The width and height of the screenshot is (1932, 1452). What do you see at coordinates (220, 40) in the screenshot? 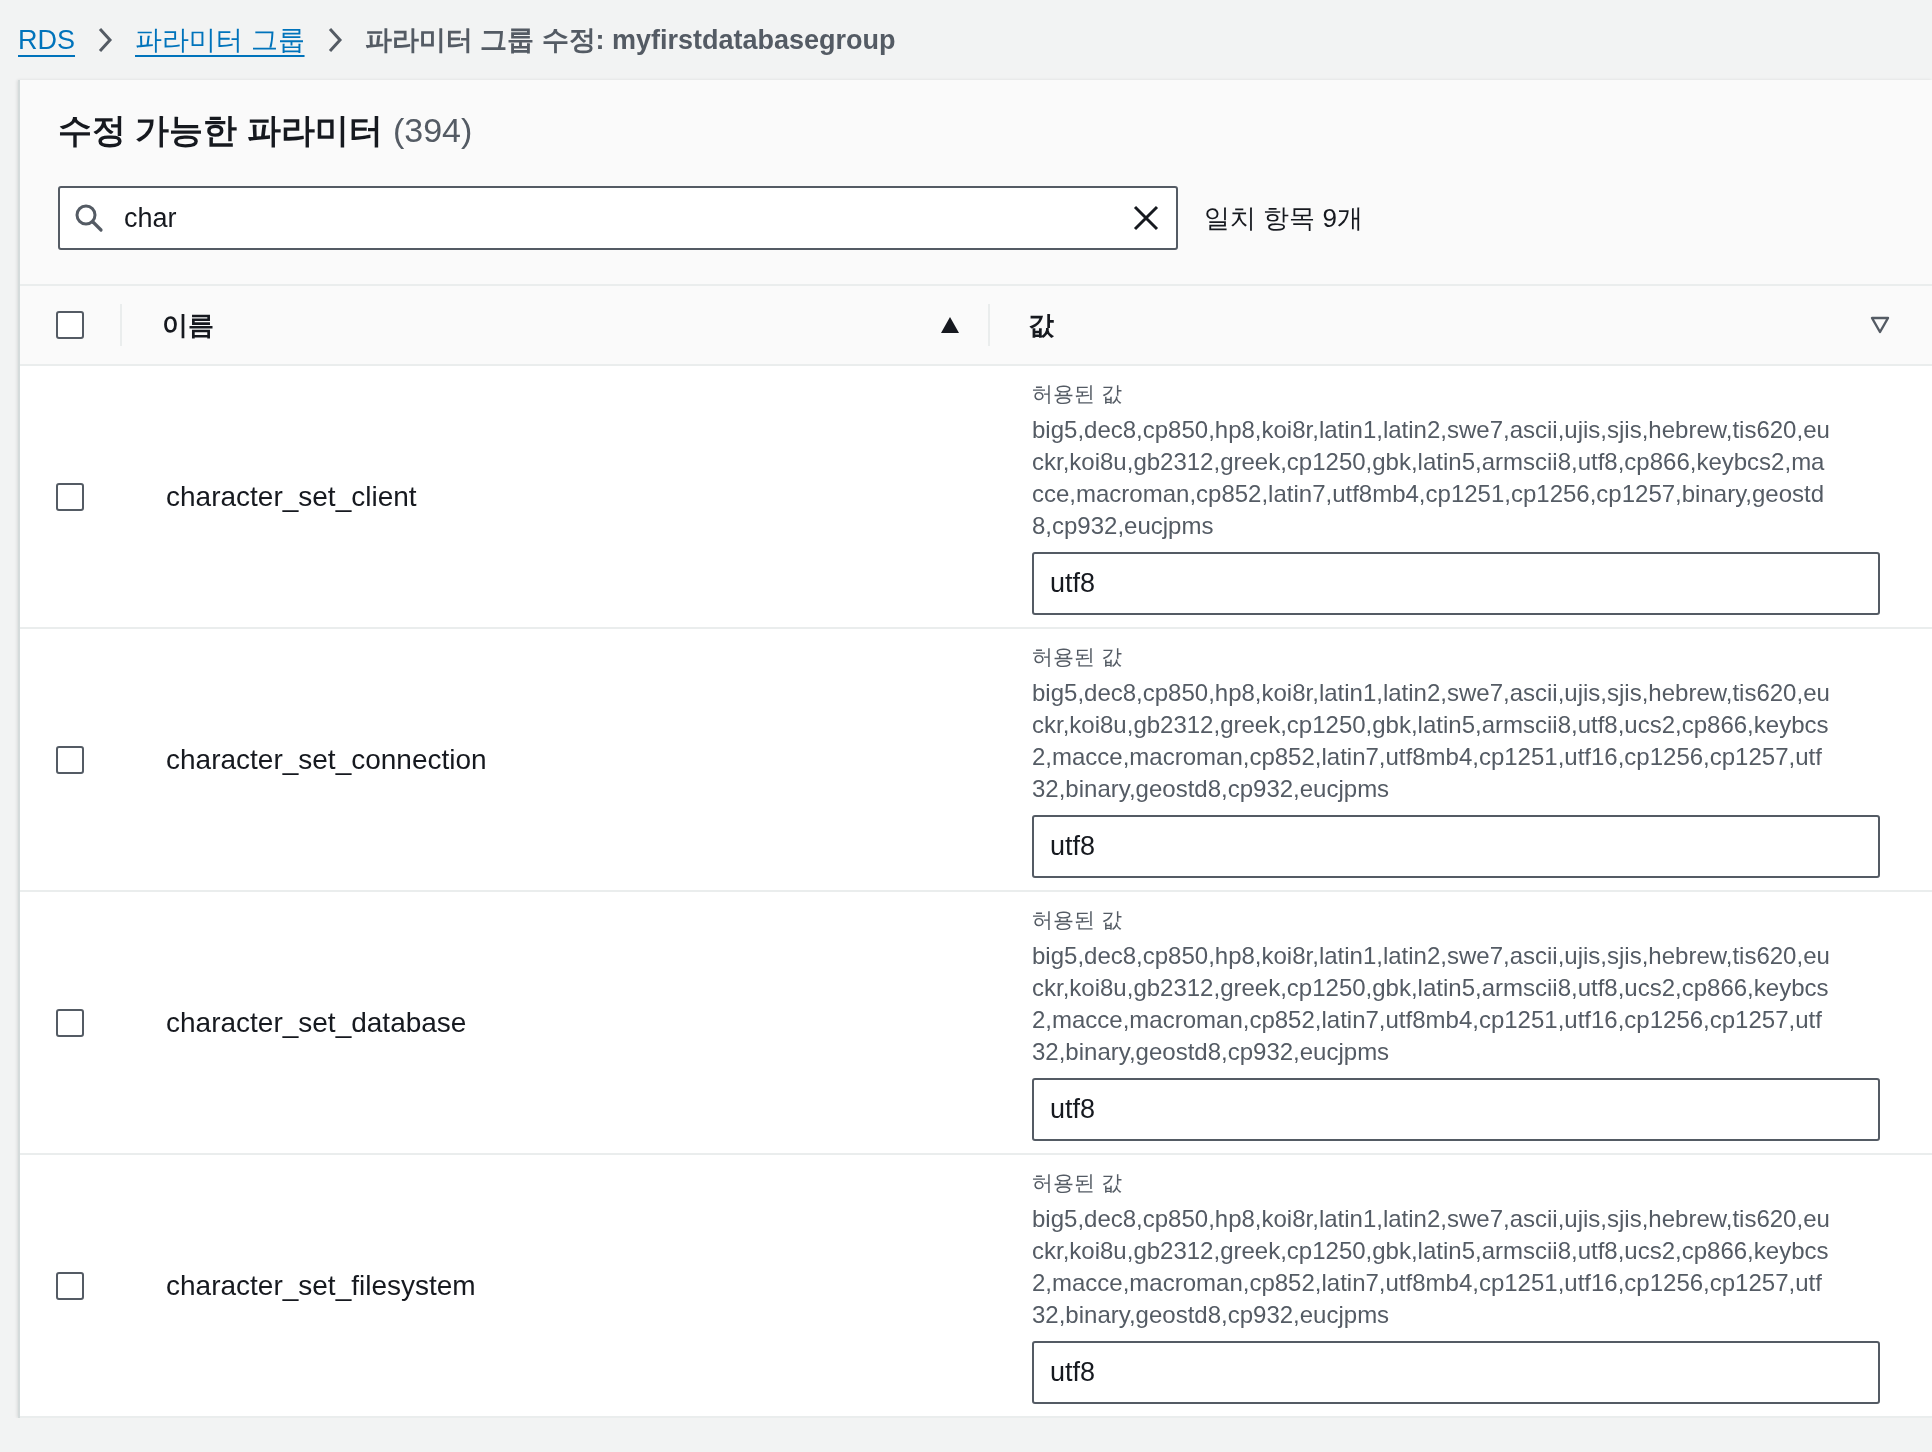
I see `breadcrumb-link: 파라미터 그룹` at bounding box center [220, 40].